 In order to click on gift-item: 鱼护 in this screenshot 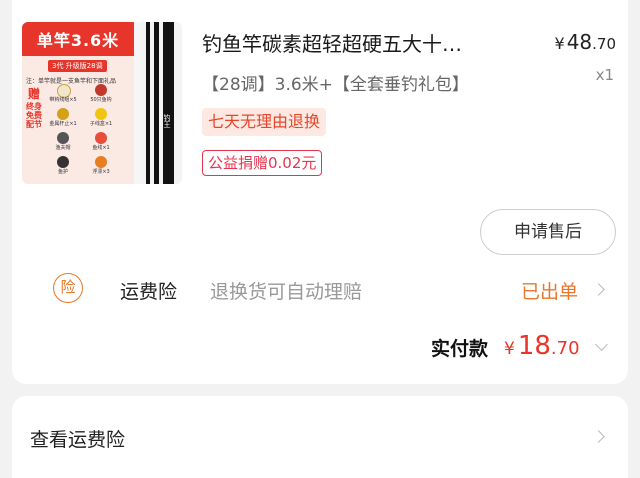, I will do `click(63, 165)`.